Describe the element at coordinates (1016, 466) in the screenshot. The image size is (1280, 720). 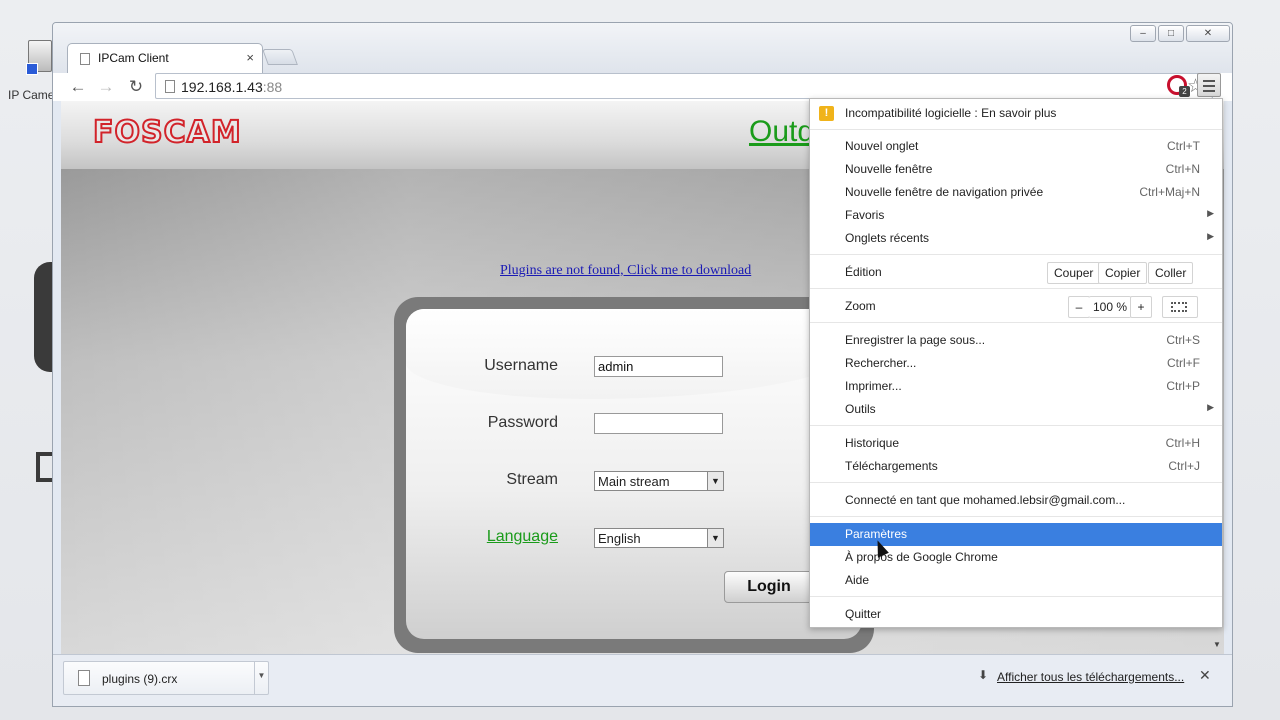
I see `menu-item-downloads: Téléchargements Ctrl+J` at that location.